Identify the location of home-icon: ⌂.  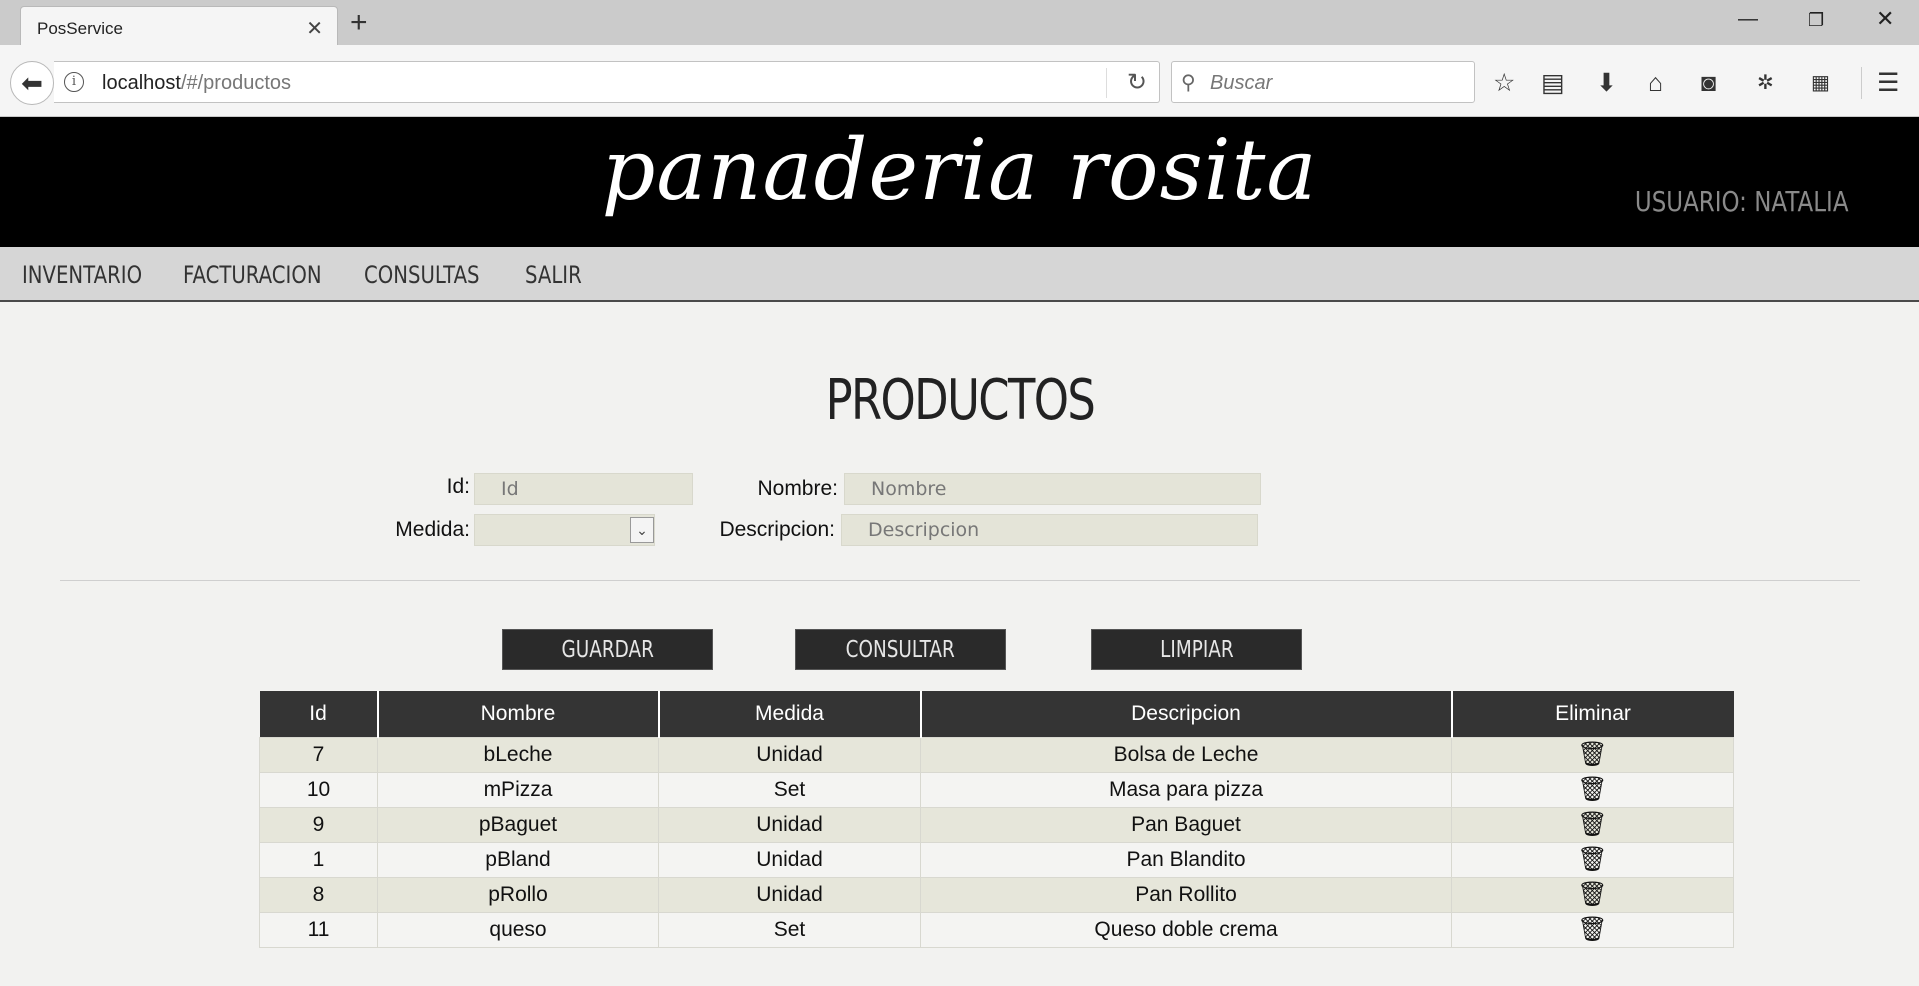
(1655, 83).